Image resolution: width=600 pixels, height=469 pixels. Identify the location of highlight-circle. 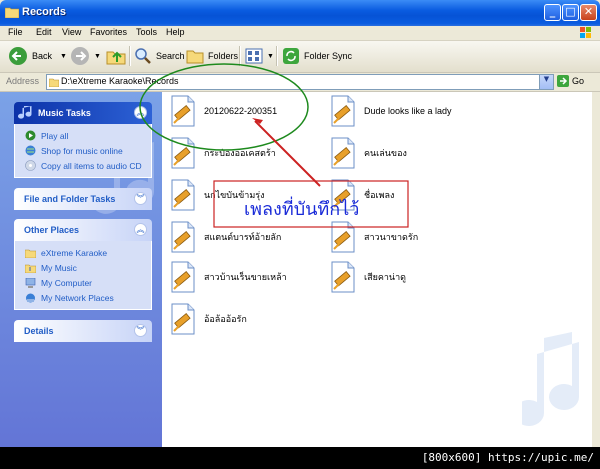
(224, 107).